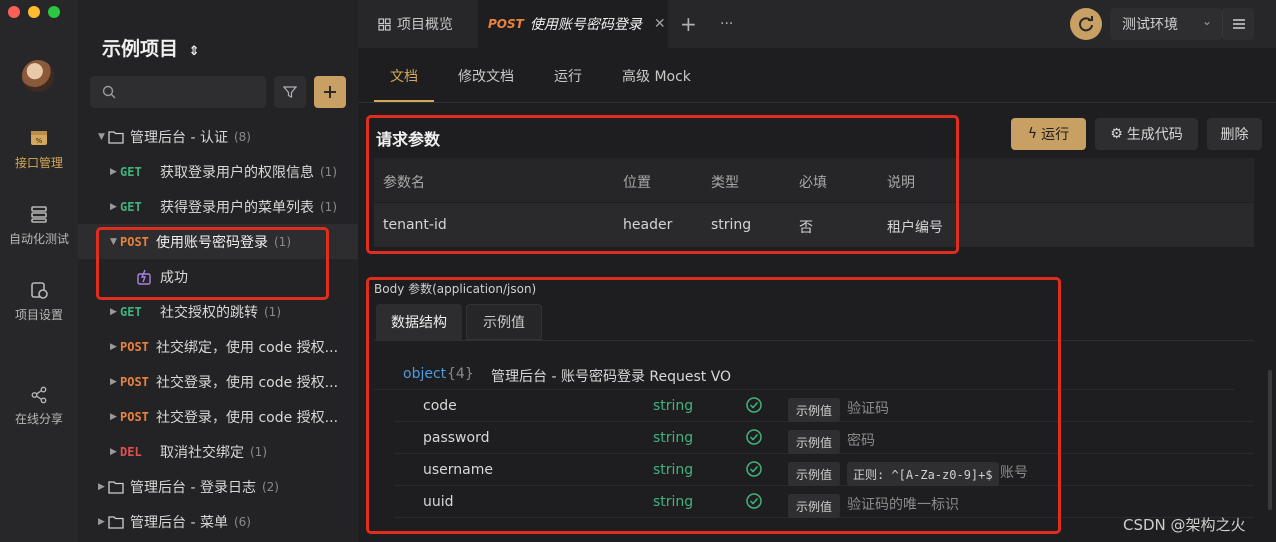  I want to click on folder-open-icon, so click(116, 137).